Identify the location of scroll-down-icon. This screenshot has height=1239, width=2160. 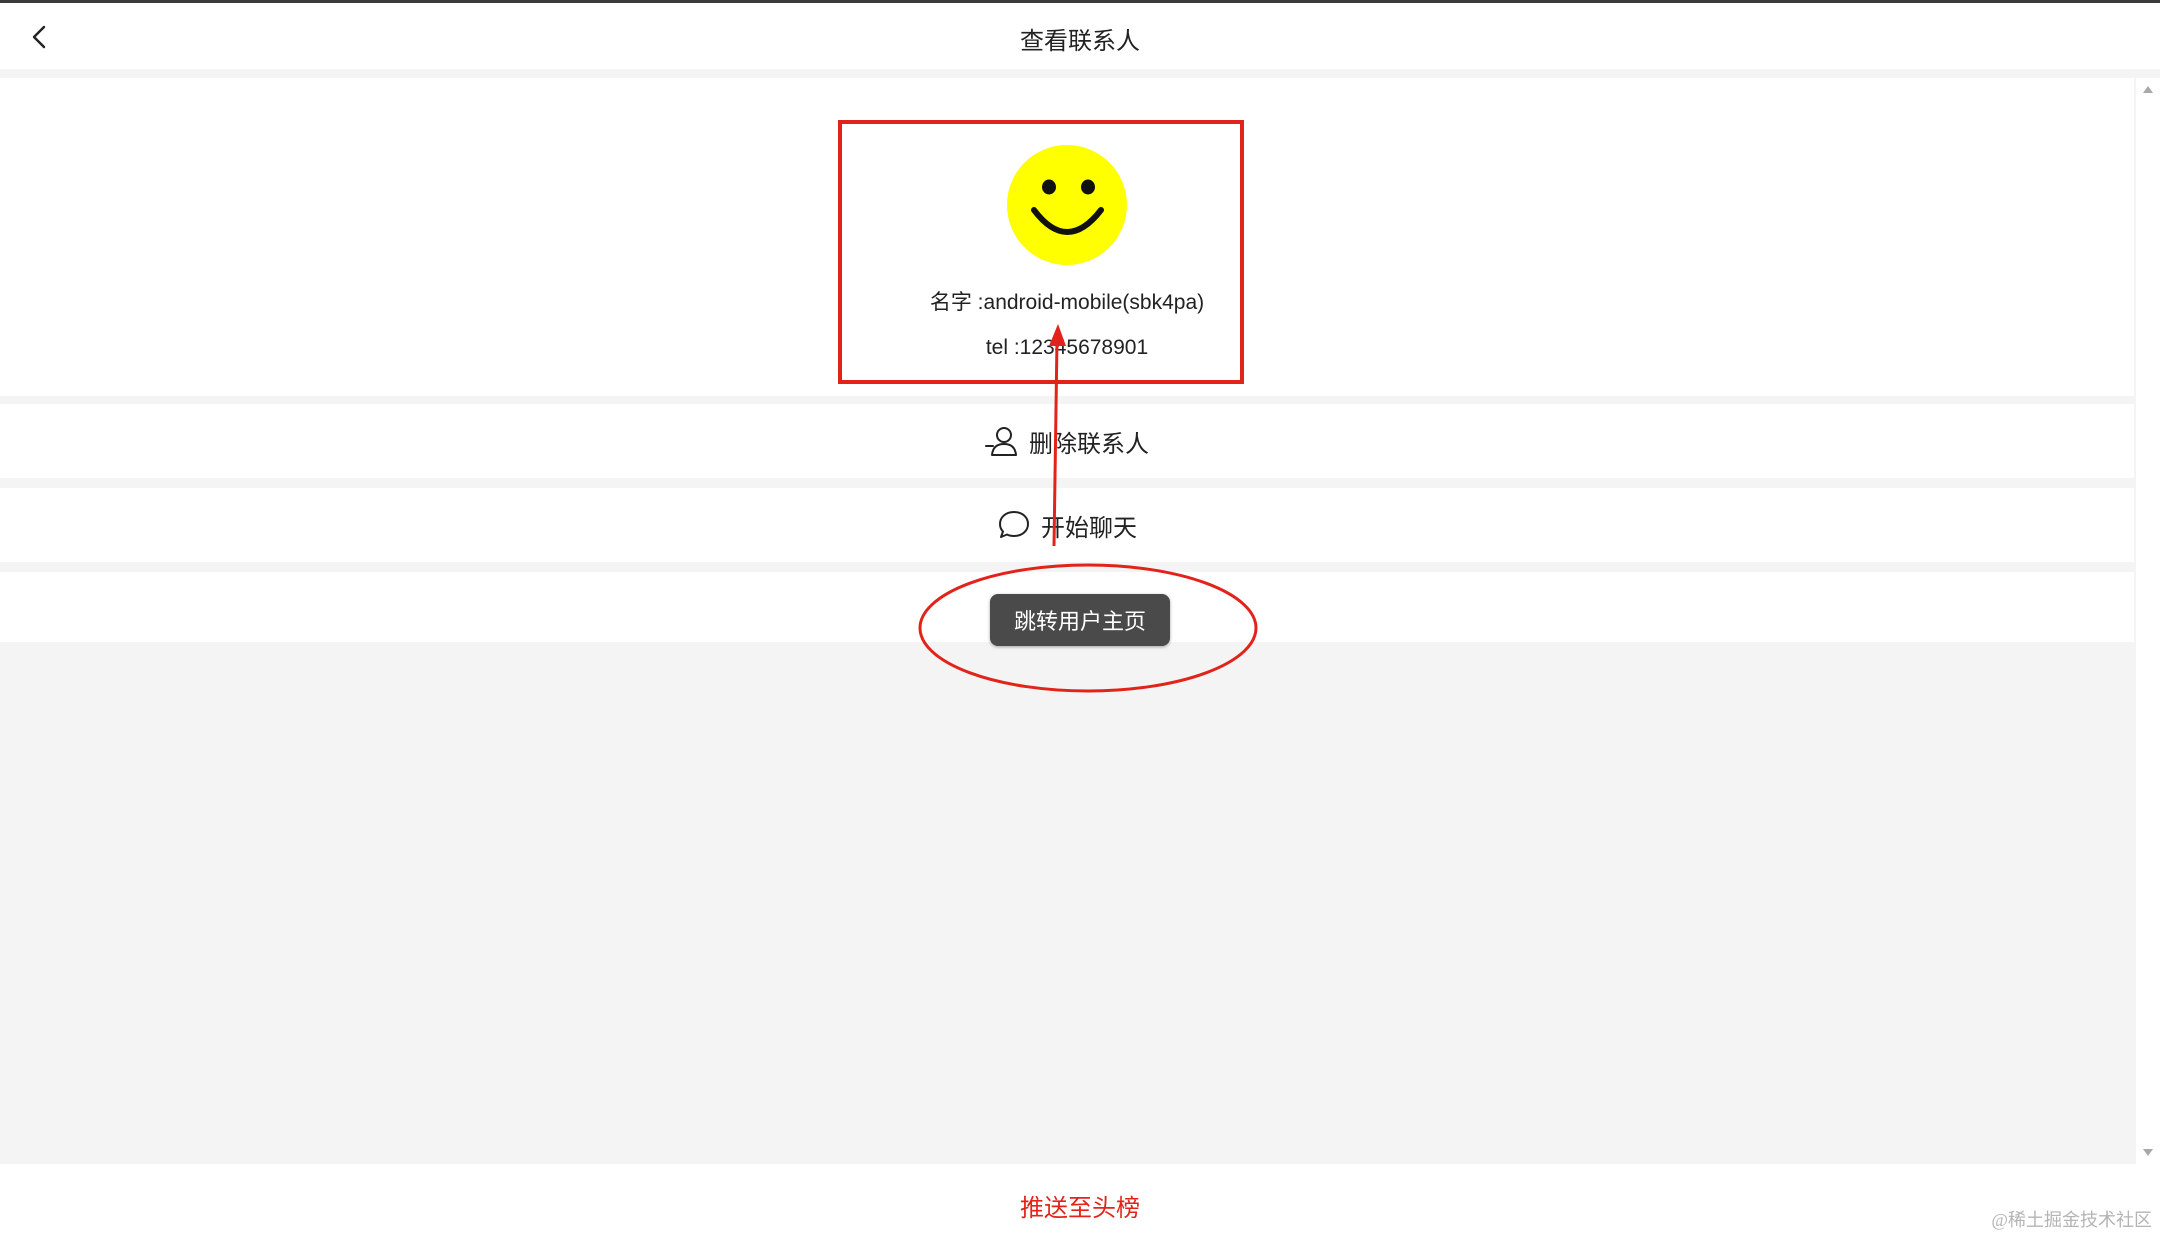
(2148, 1152).